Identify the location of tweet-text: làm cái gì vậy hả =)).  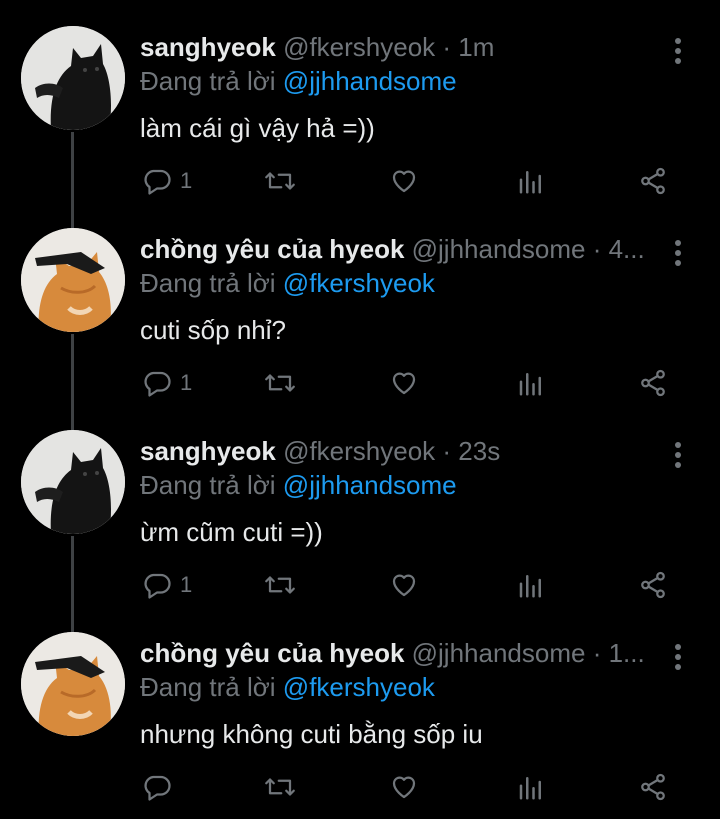
(257, 128).